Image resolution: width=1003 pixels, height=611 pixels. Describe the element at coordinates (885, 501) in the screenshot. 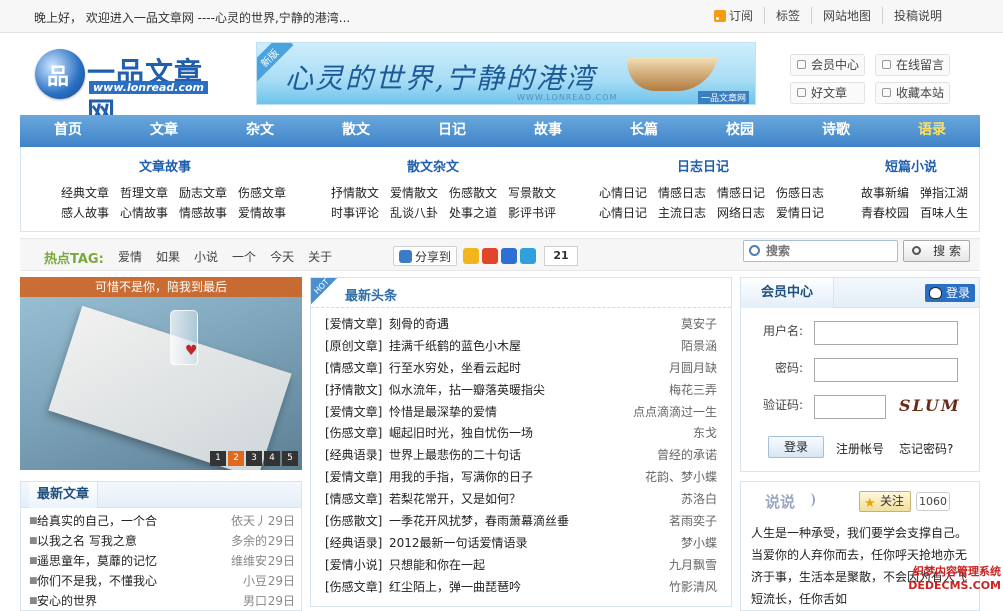

I see `follow-button: ★ 关注` at that location.